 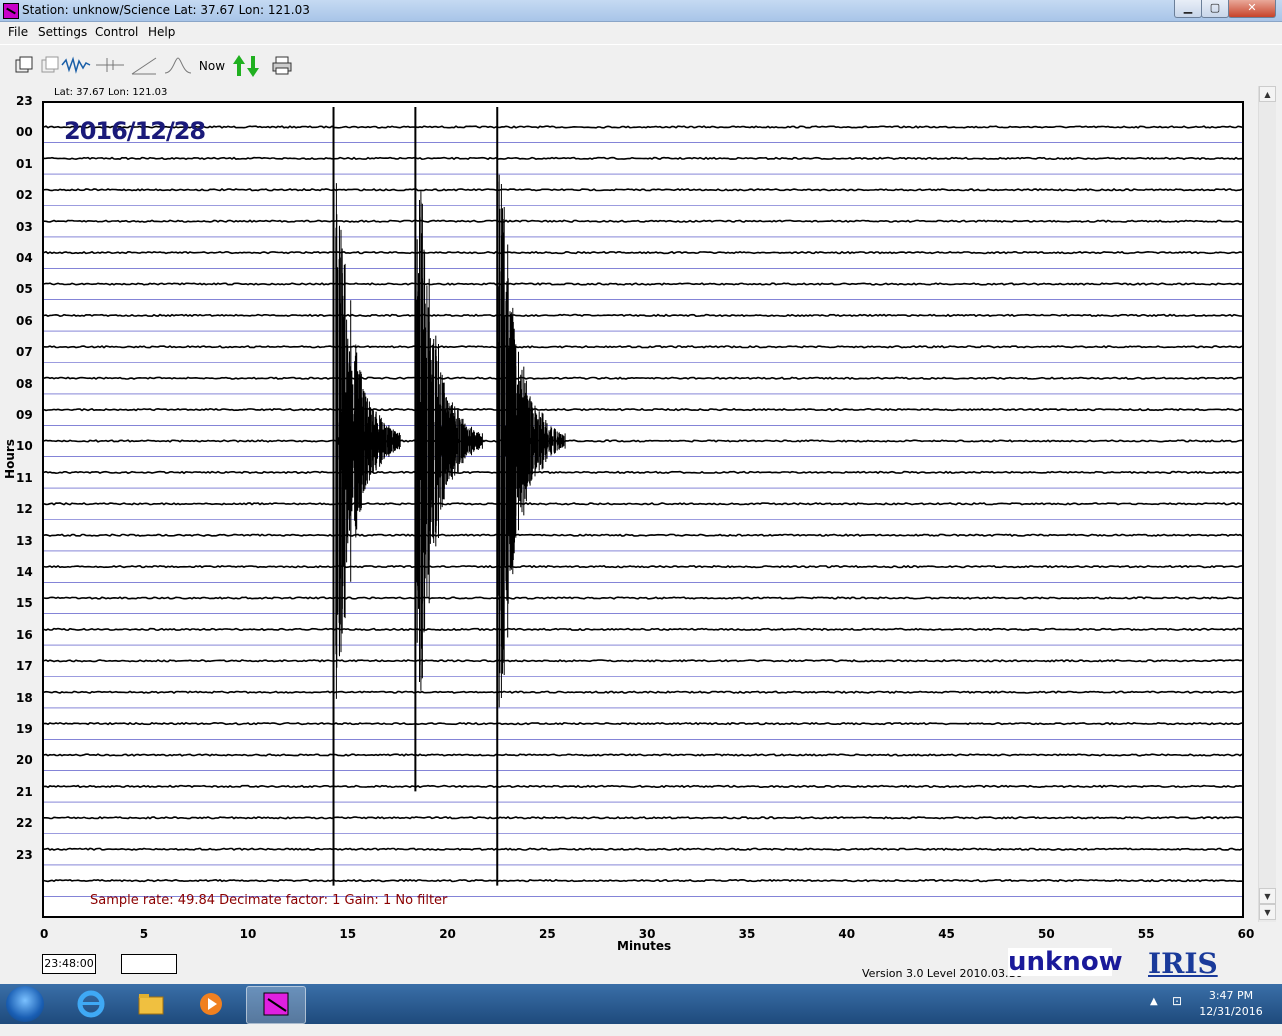 I want to click on x-tick-label: 20, so click(x=447, y=934).